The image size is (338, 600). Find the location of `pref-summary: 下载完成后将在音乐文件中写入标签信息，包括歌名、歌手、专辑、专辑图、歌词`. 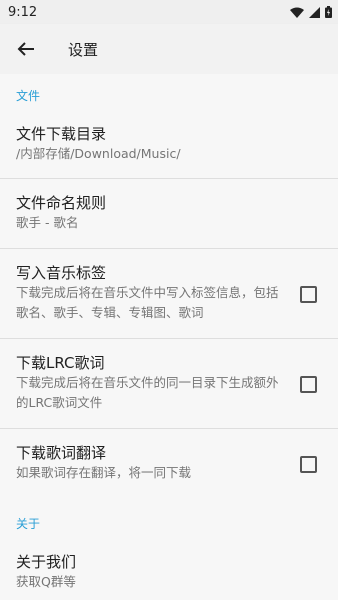

pref-summary: 下载完成后将在音乐文件中写入标签信息，包括歌名、歌手、专辑、专辑图、歌词 is located at coordinates (147, 302).